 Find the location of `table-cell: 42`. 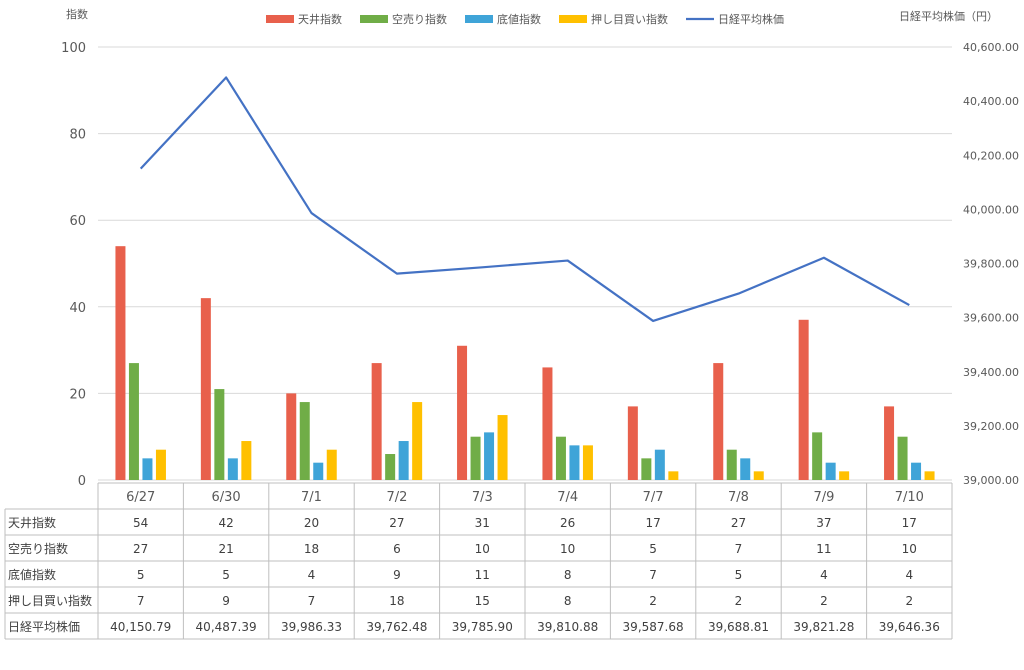

table-cell: 42 is located at coordinates (225, 523).